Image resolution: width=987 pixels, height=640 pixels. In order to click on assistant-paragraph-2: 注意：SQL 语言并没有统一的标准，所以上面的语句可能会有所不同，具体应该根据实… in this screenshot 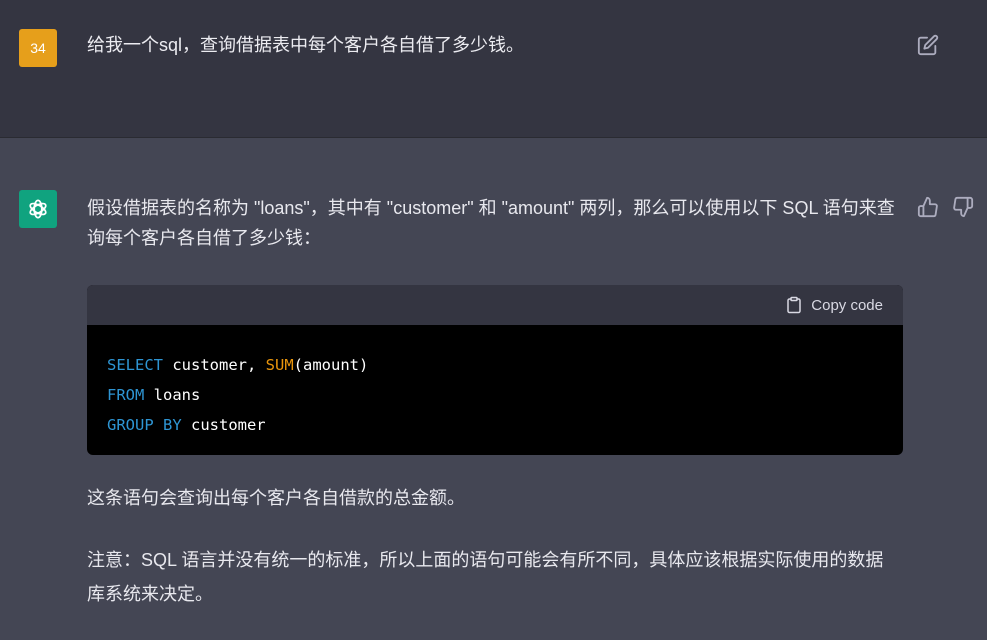, I will do `click(485, 577)`.